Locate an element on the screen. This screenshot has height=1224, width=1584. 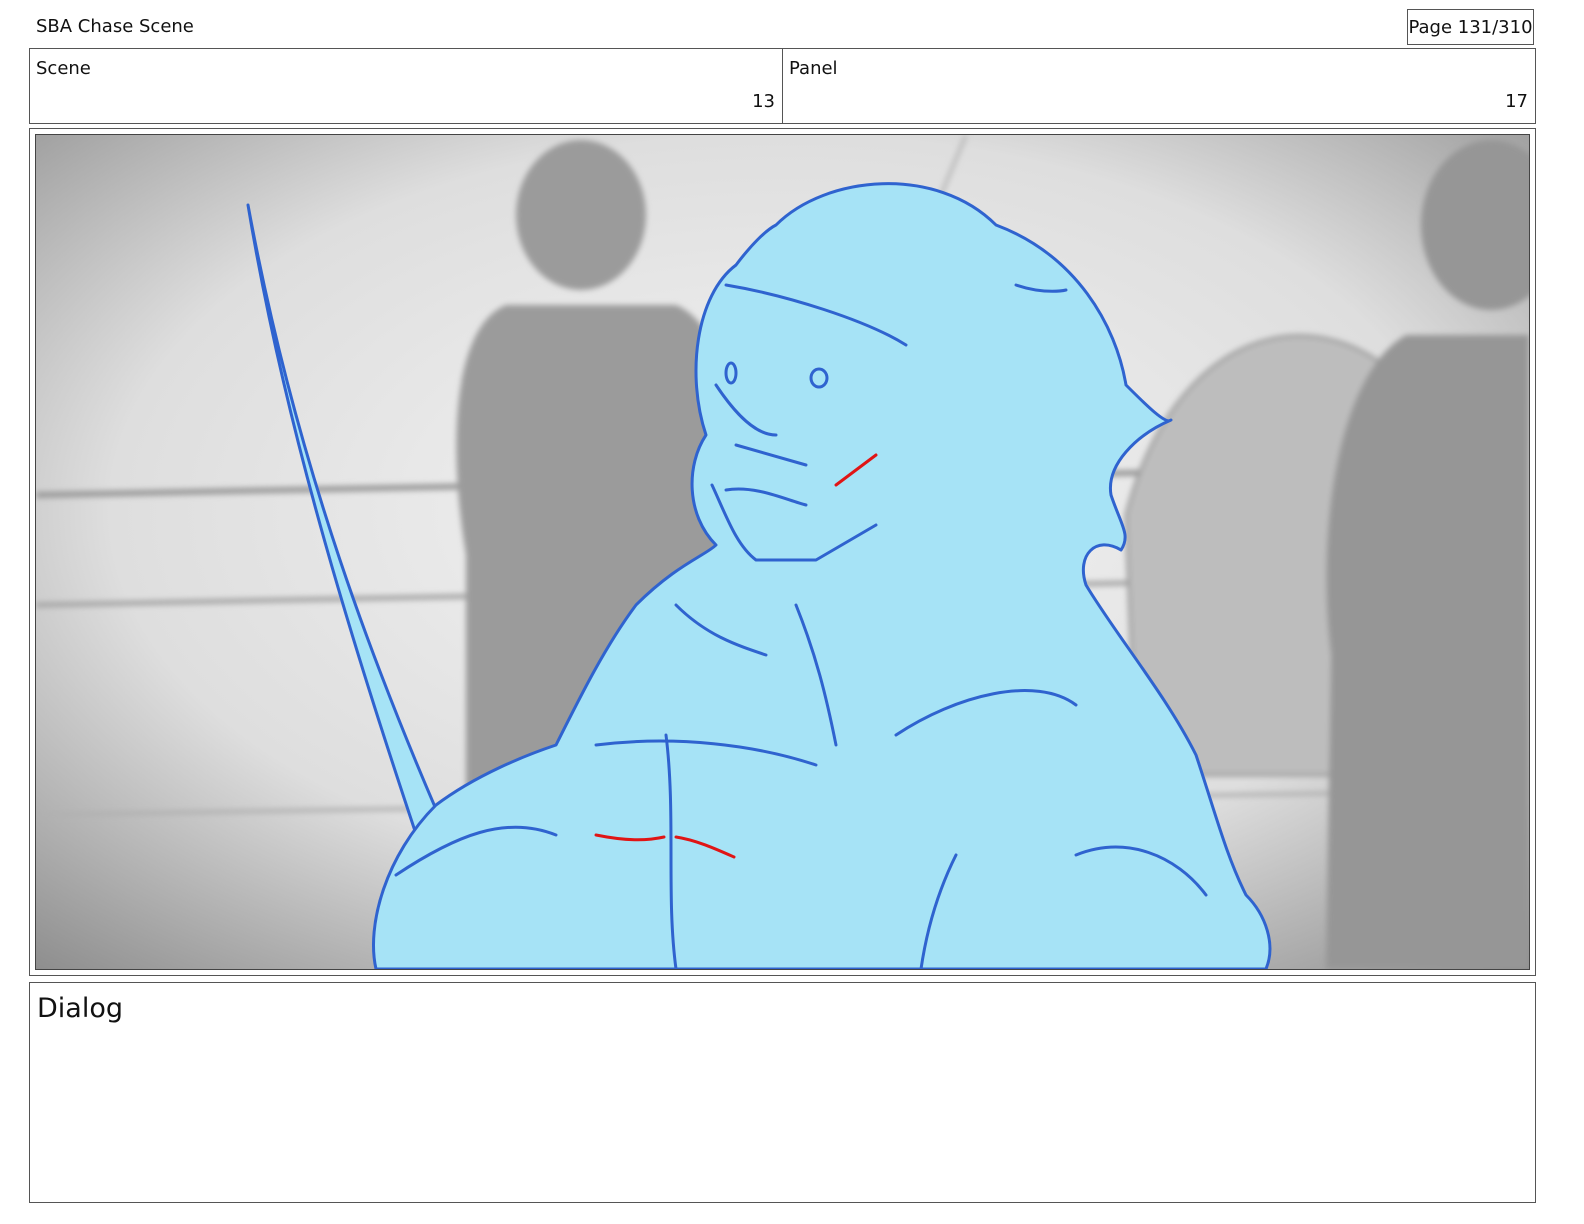
scene-number: 13 is located at coordinates (763, 101).